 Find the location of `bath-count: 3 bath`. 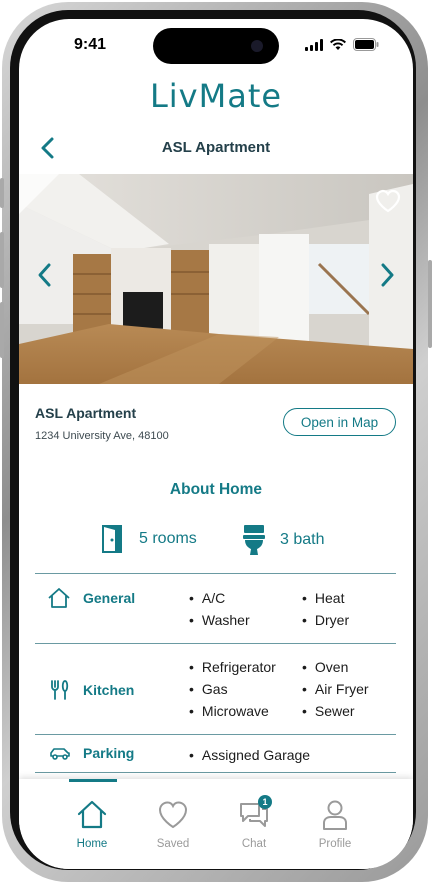

bath-count: 3 bath is located at coordinates (302, 539).